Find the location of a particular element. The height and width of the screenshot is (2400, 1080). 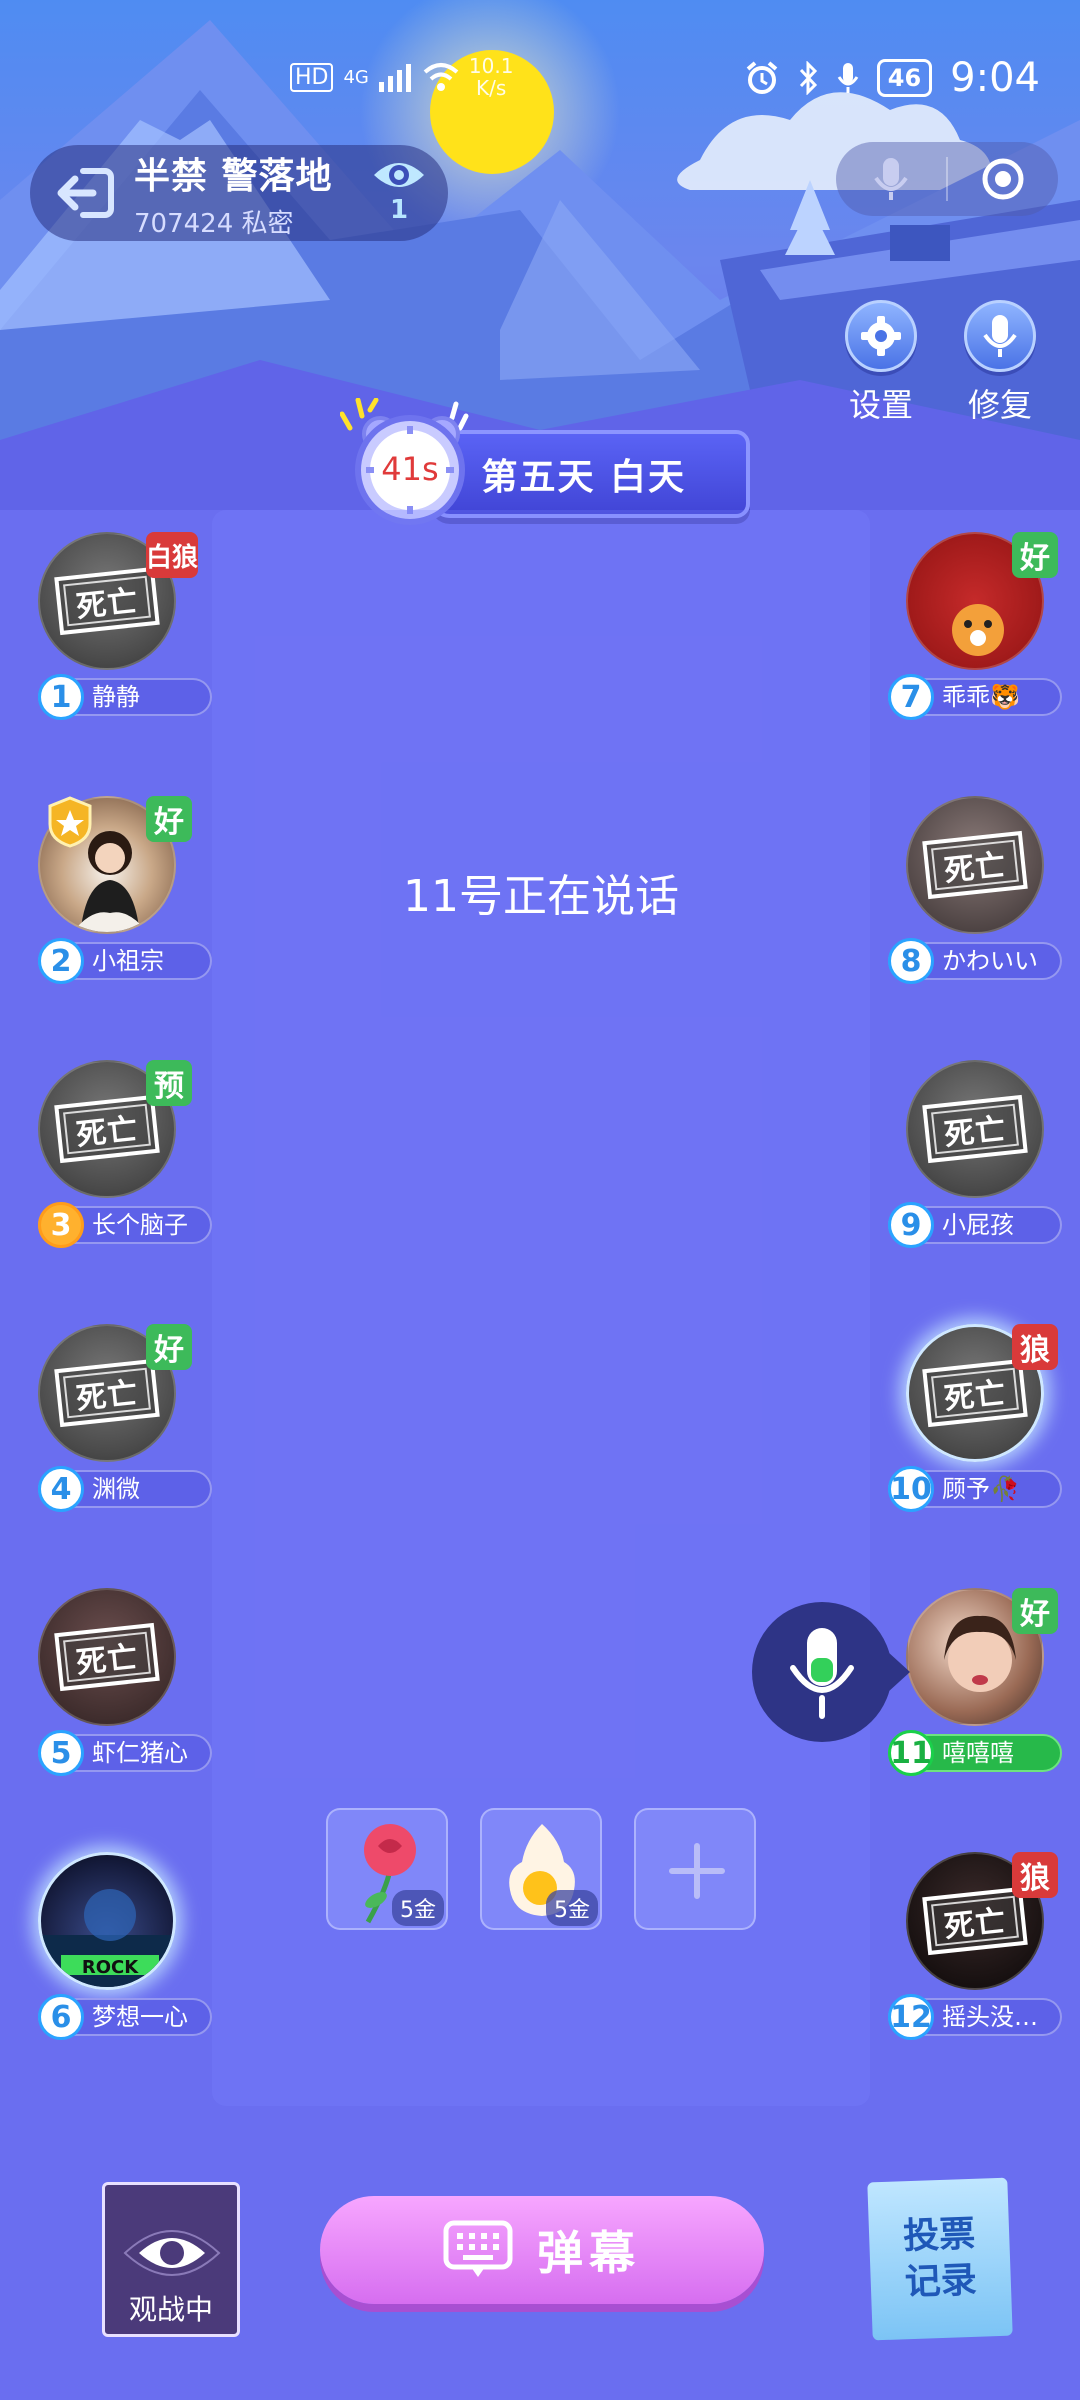

repair-button: 修复 is located at coordinates (1000, 363).